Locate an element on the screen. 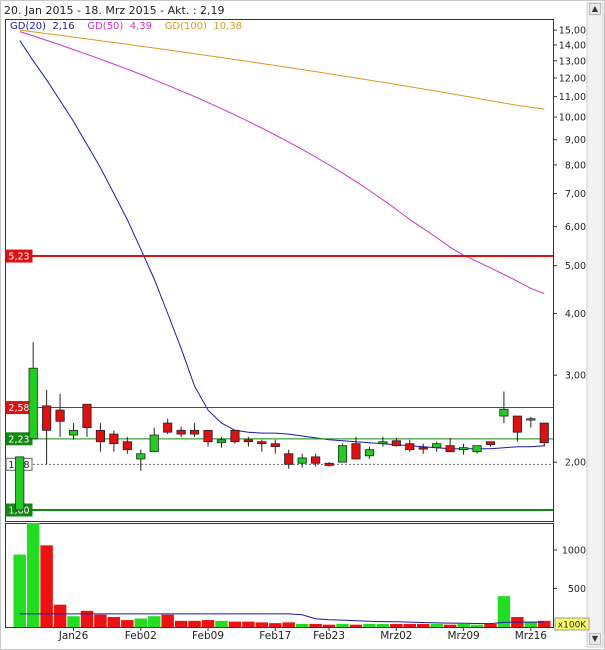 This screenshot has width=605, height=650. legend-gd100: GD(100) 10,38 is located at coordinates (203, 26).